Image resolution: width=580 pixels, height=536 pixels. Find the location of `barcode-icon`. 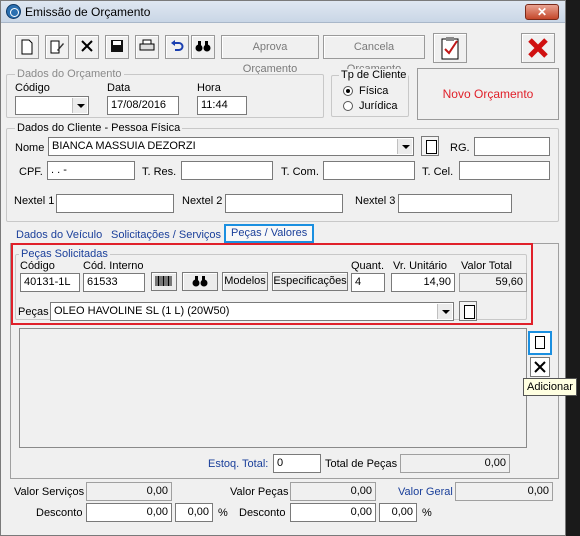

barcode-icon is located at coordinates (163, 281).